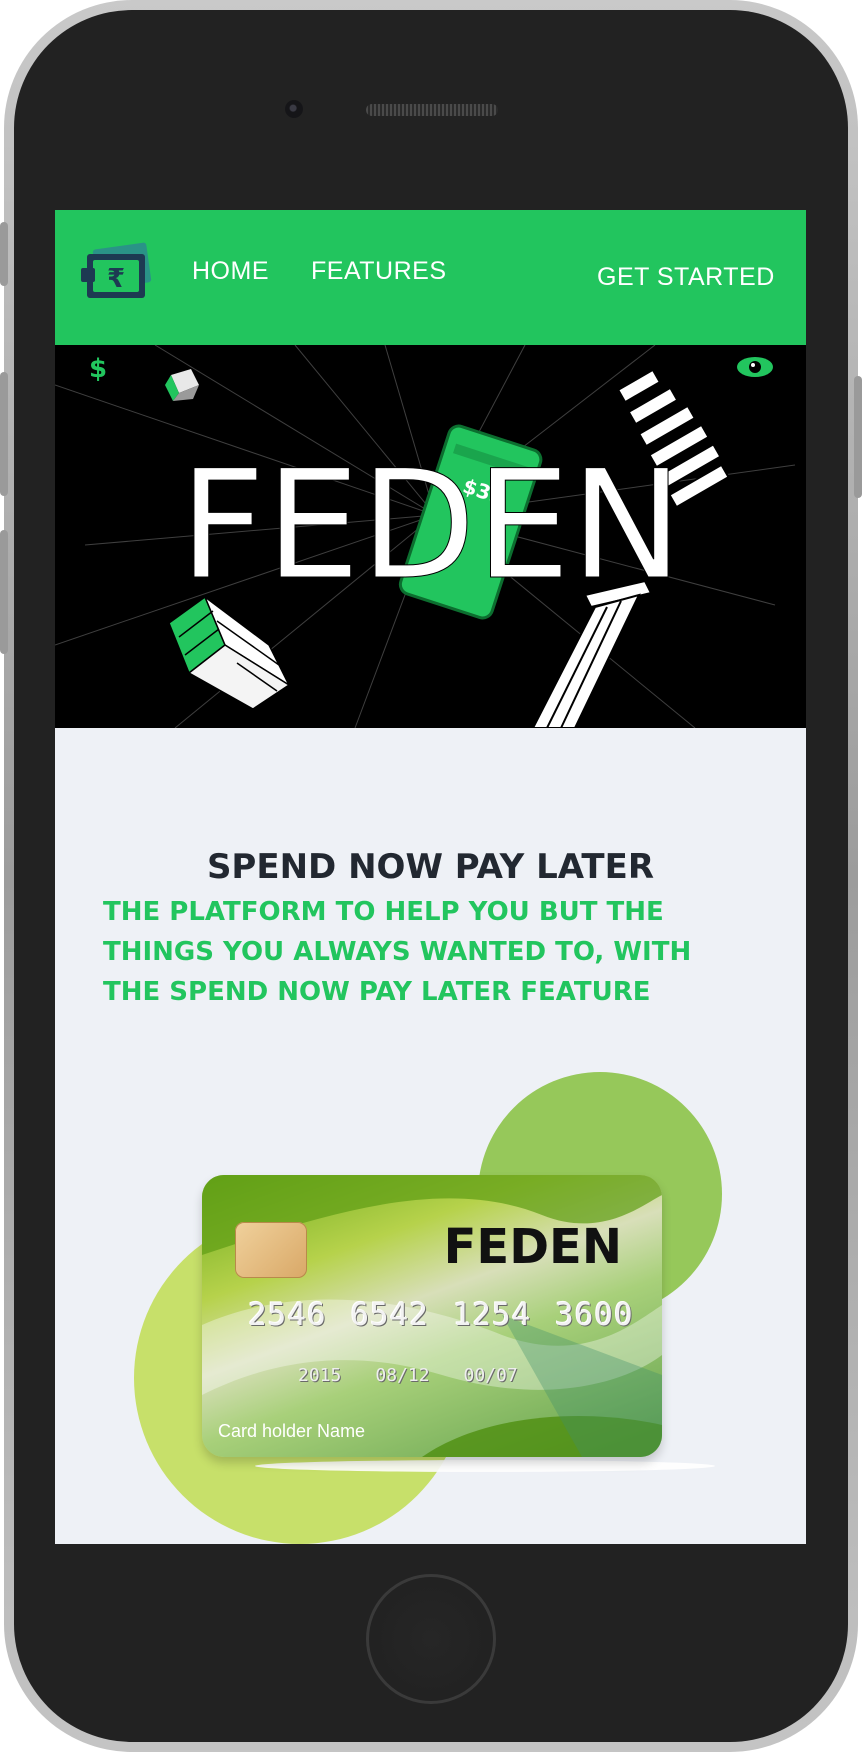 The height and width of the screenshot is (1754, 862). I want to click on earpiece-speaker, so click(432, 110).